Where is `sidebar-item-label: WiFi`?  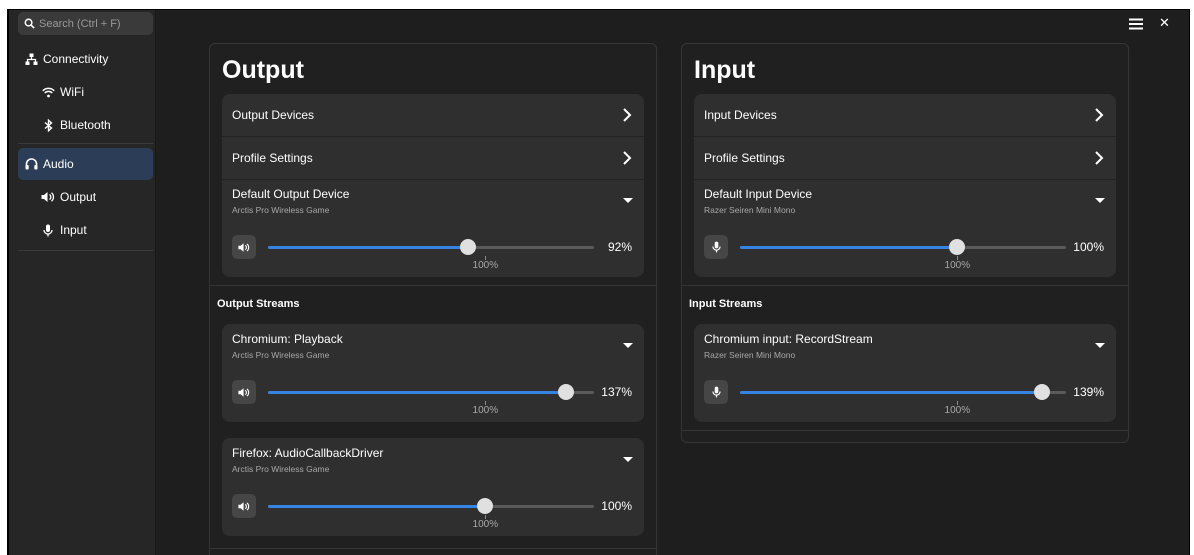
sidebar-item-label: WiFi is located at coordinates (72, 92).